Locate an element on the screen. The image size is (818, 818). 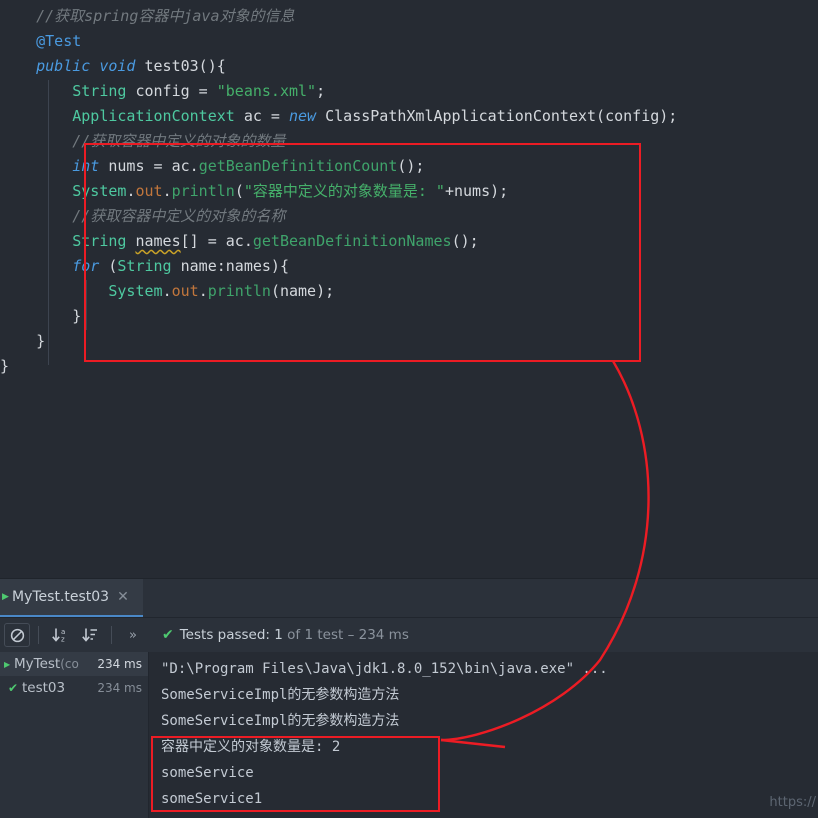
code-token: ; is located at coordinates (321, 91).